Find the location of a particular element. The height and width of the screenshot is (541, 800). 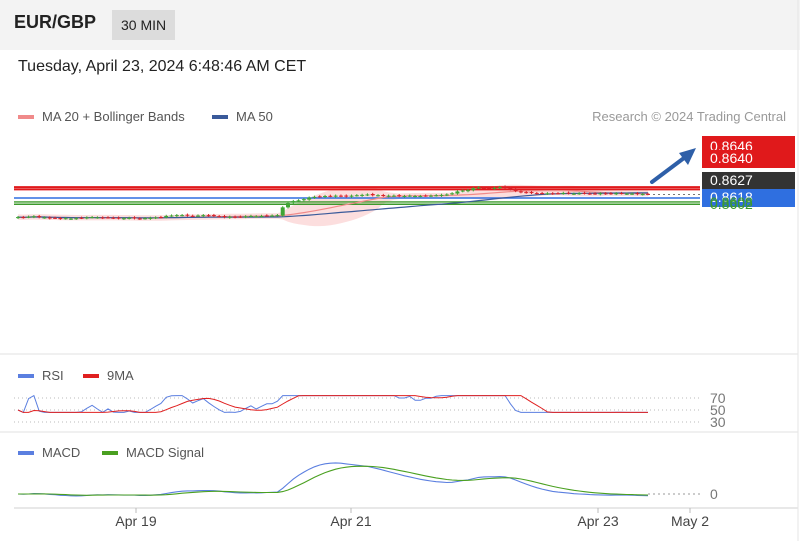

price-label-0.8627: 0.8627 is located at coordinates (731, 180).